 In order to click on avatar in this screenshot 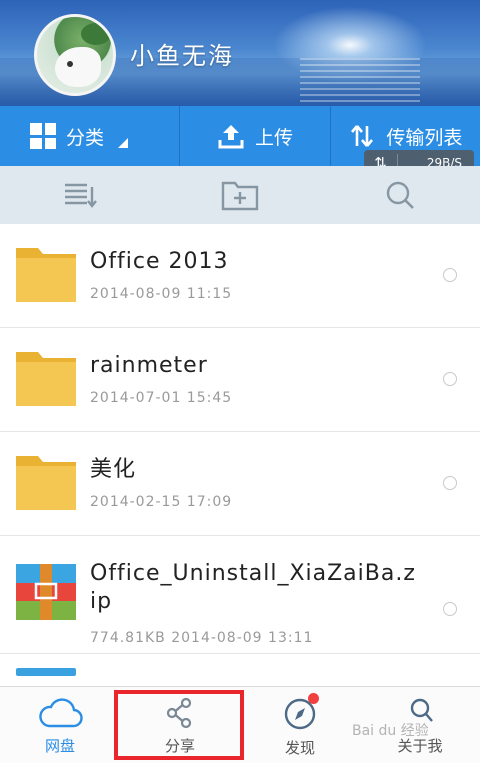, I will do `click(75, 55)`.